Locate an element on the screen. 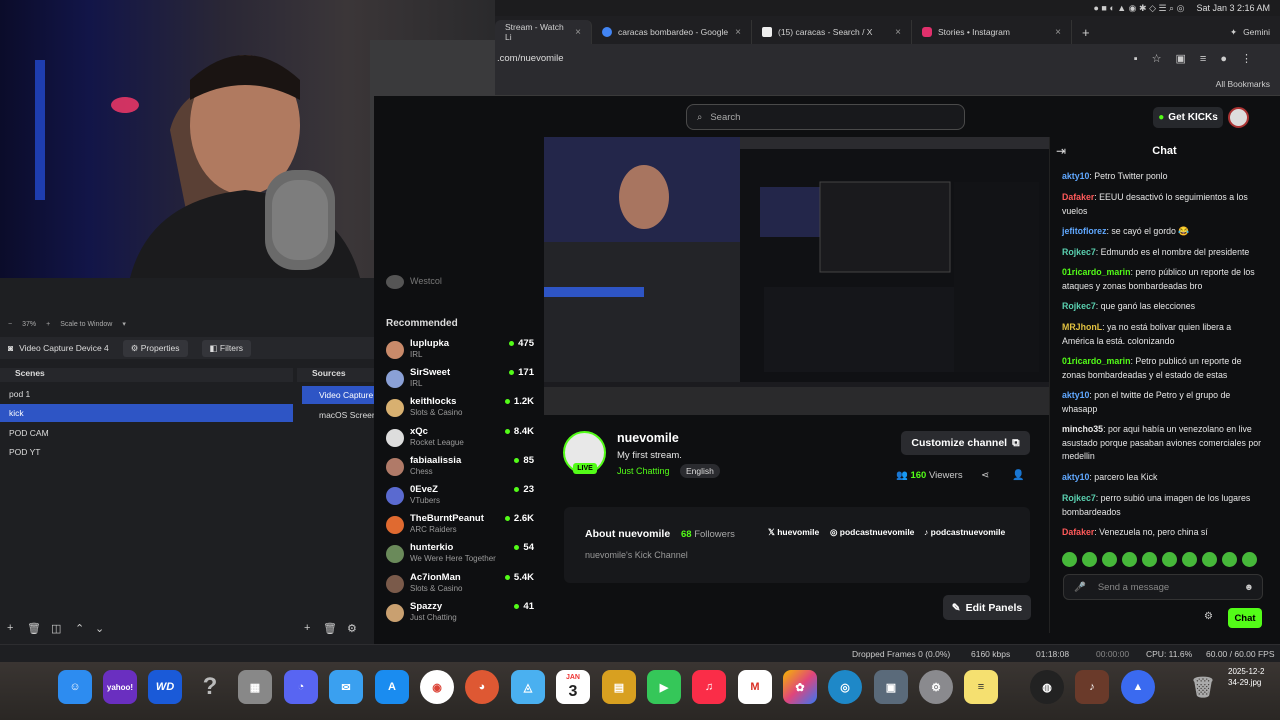 The image size is (1280, 720). preview-icon: ▣ is located at coordinates (891, 687).